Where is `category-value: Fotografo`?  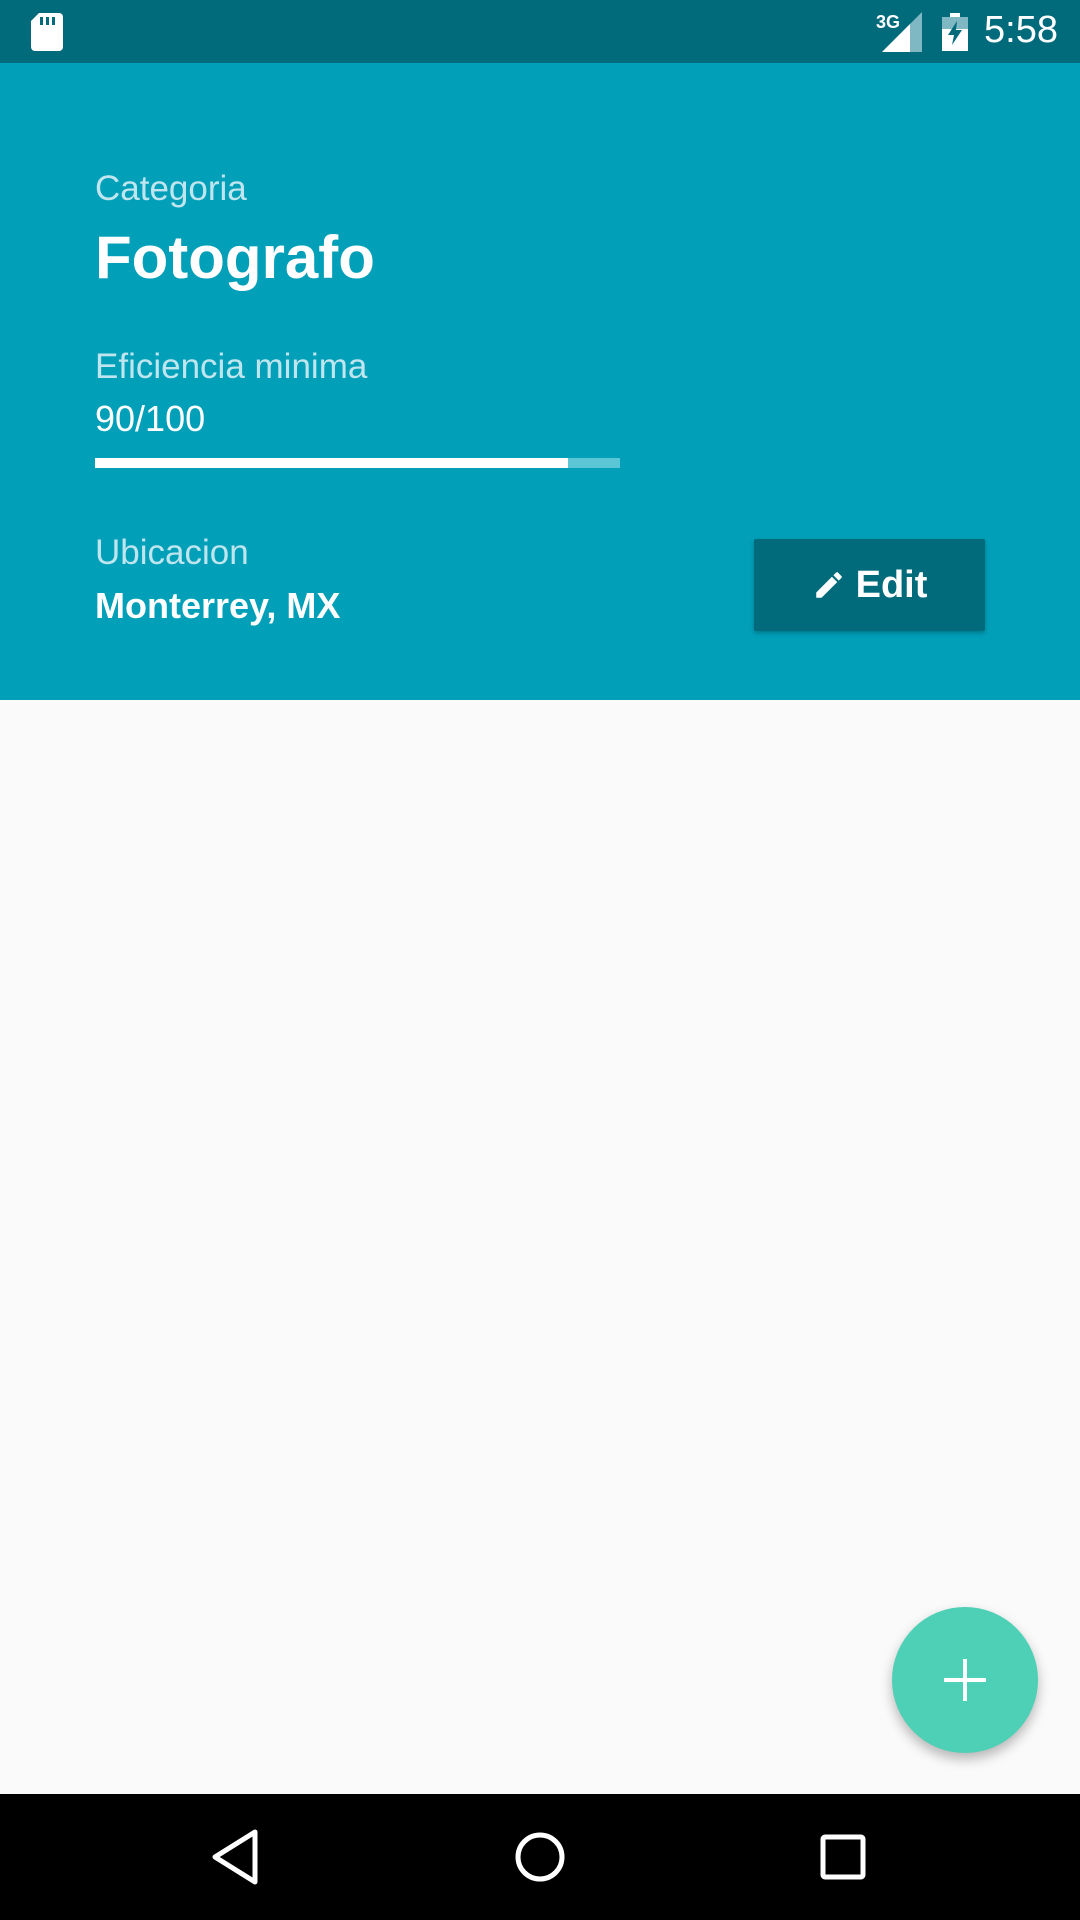 category-value: Fotografo is located at coordinates (235, 257).